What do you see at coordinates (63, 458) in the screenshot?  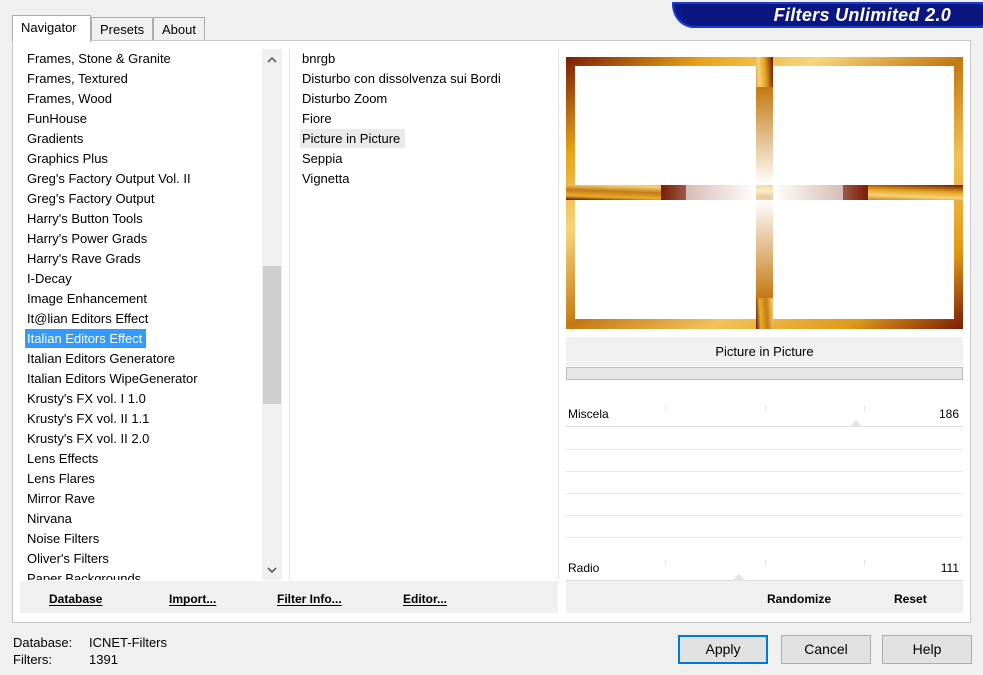 I see `category-item: Lens Effects` at bounding box center [63, 458].